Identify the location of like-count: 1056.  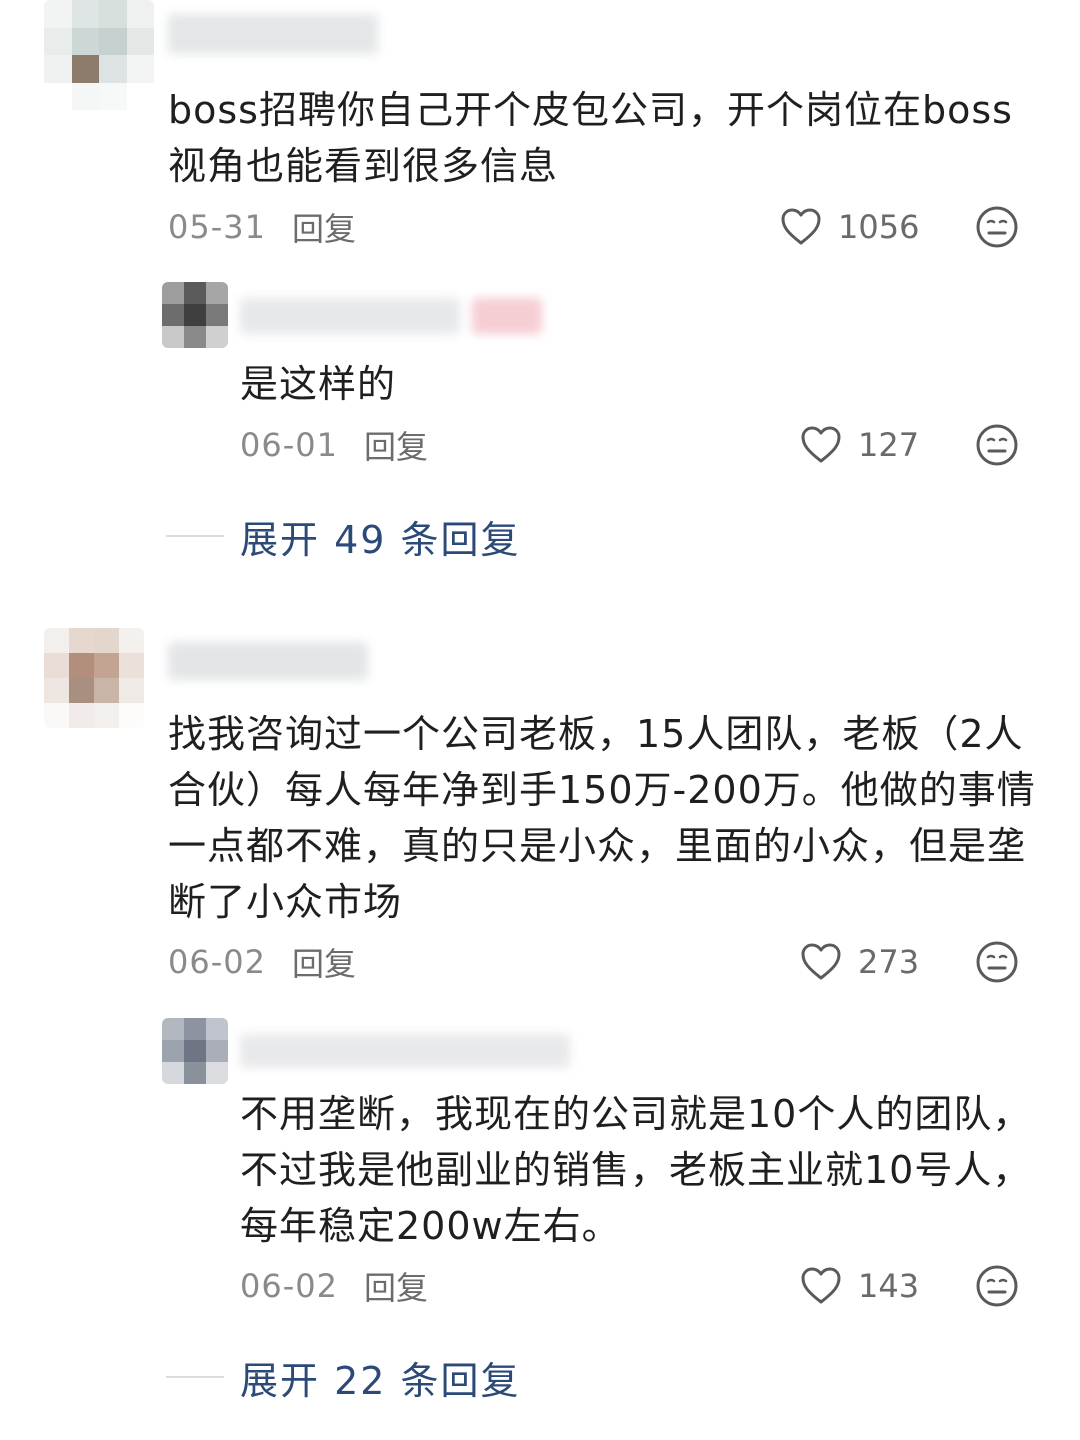
(879, 227).